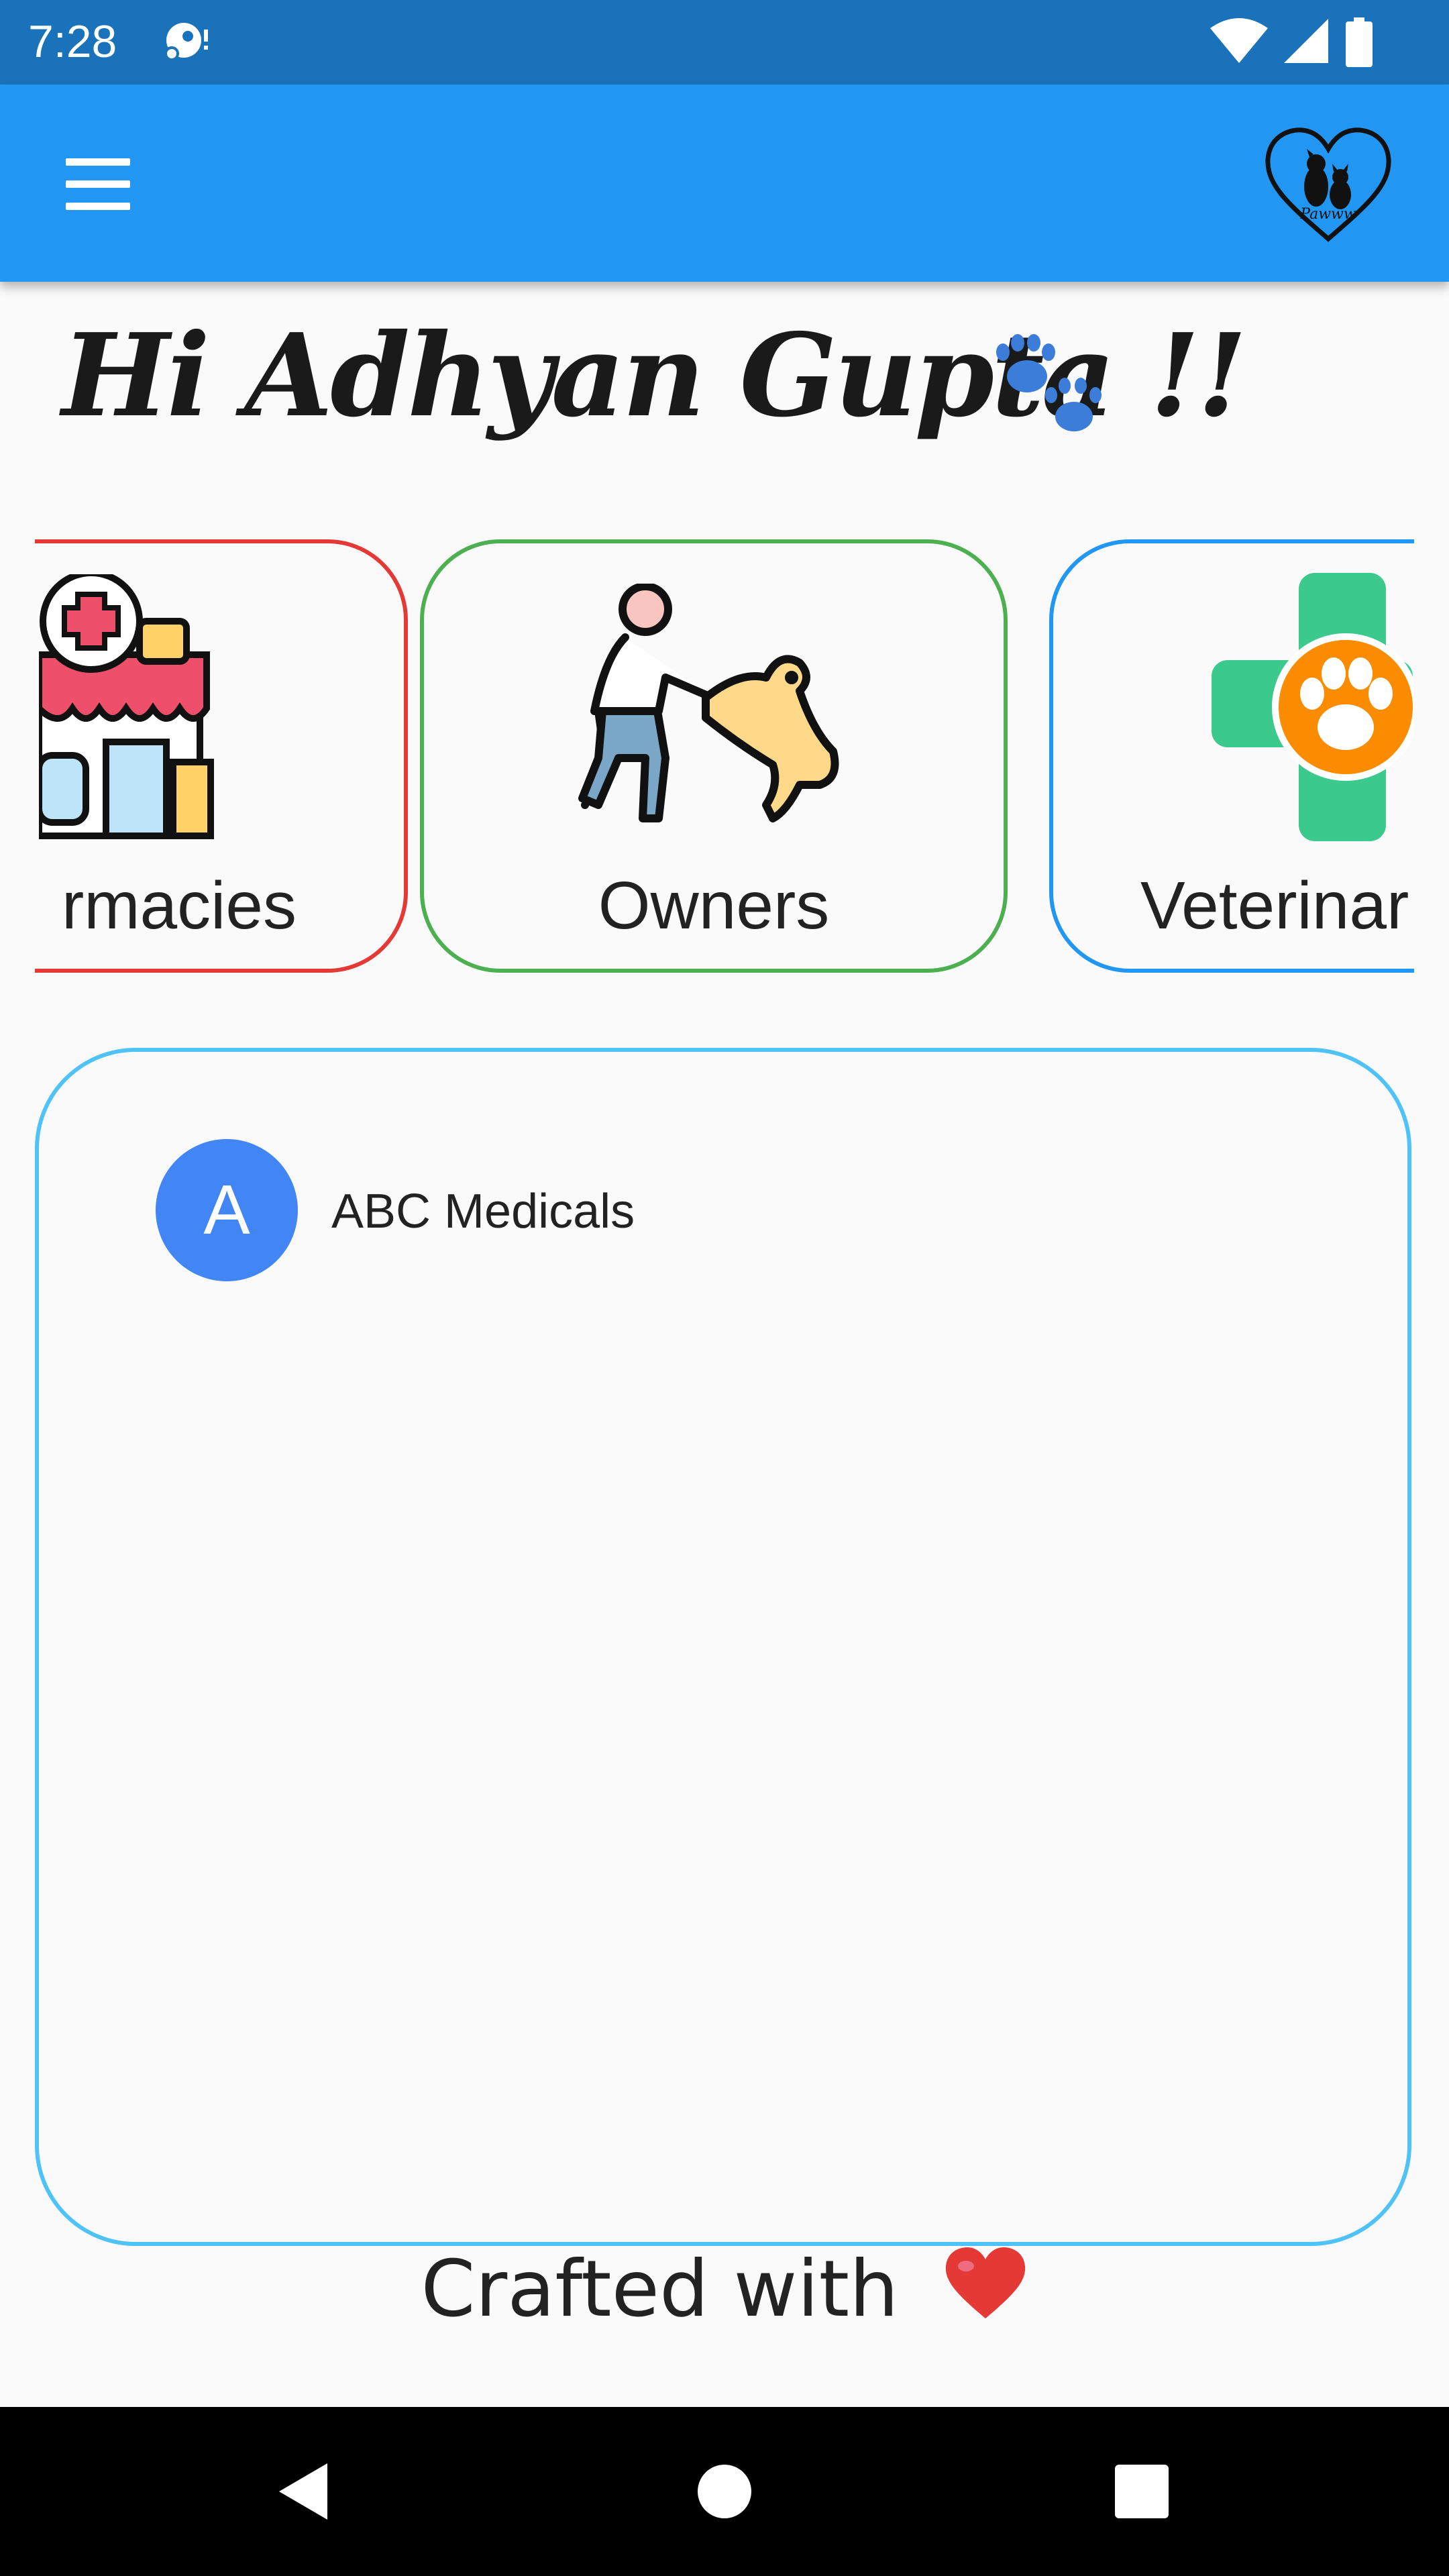 This screenshot has height=2576, width=1449. I want to click on category-label: rmacies, so click(179, 905).